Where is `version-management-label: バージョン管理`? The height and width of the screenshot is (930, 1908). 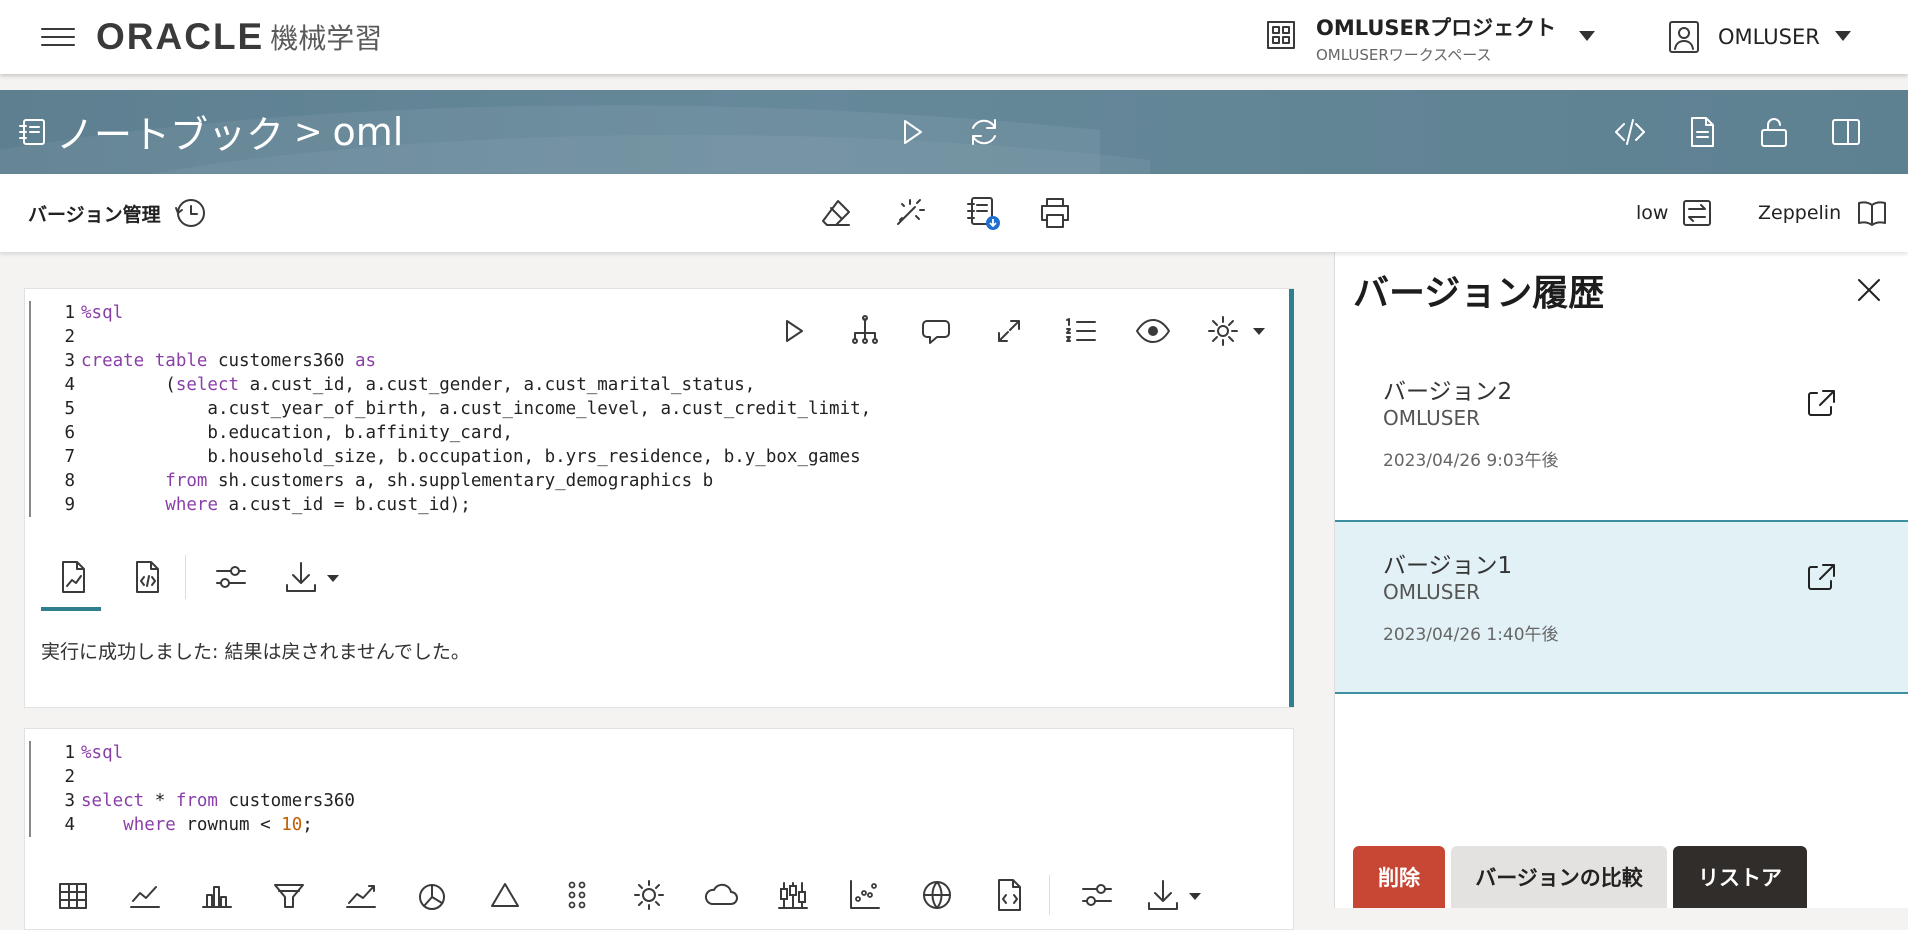
version-management-label: バージョン管理 is located at coordinates (94, 214).